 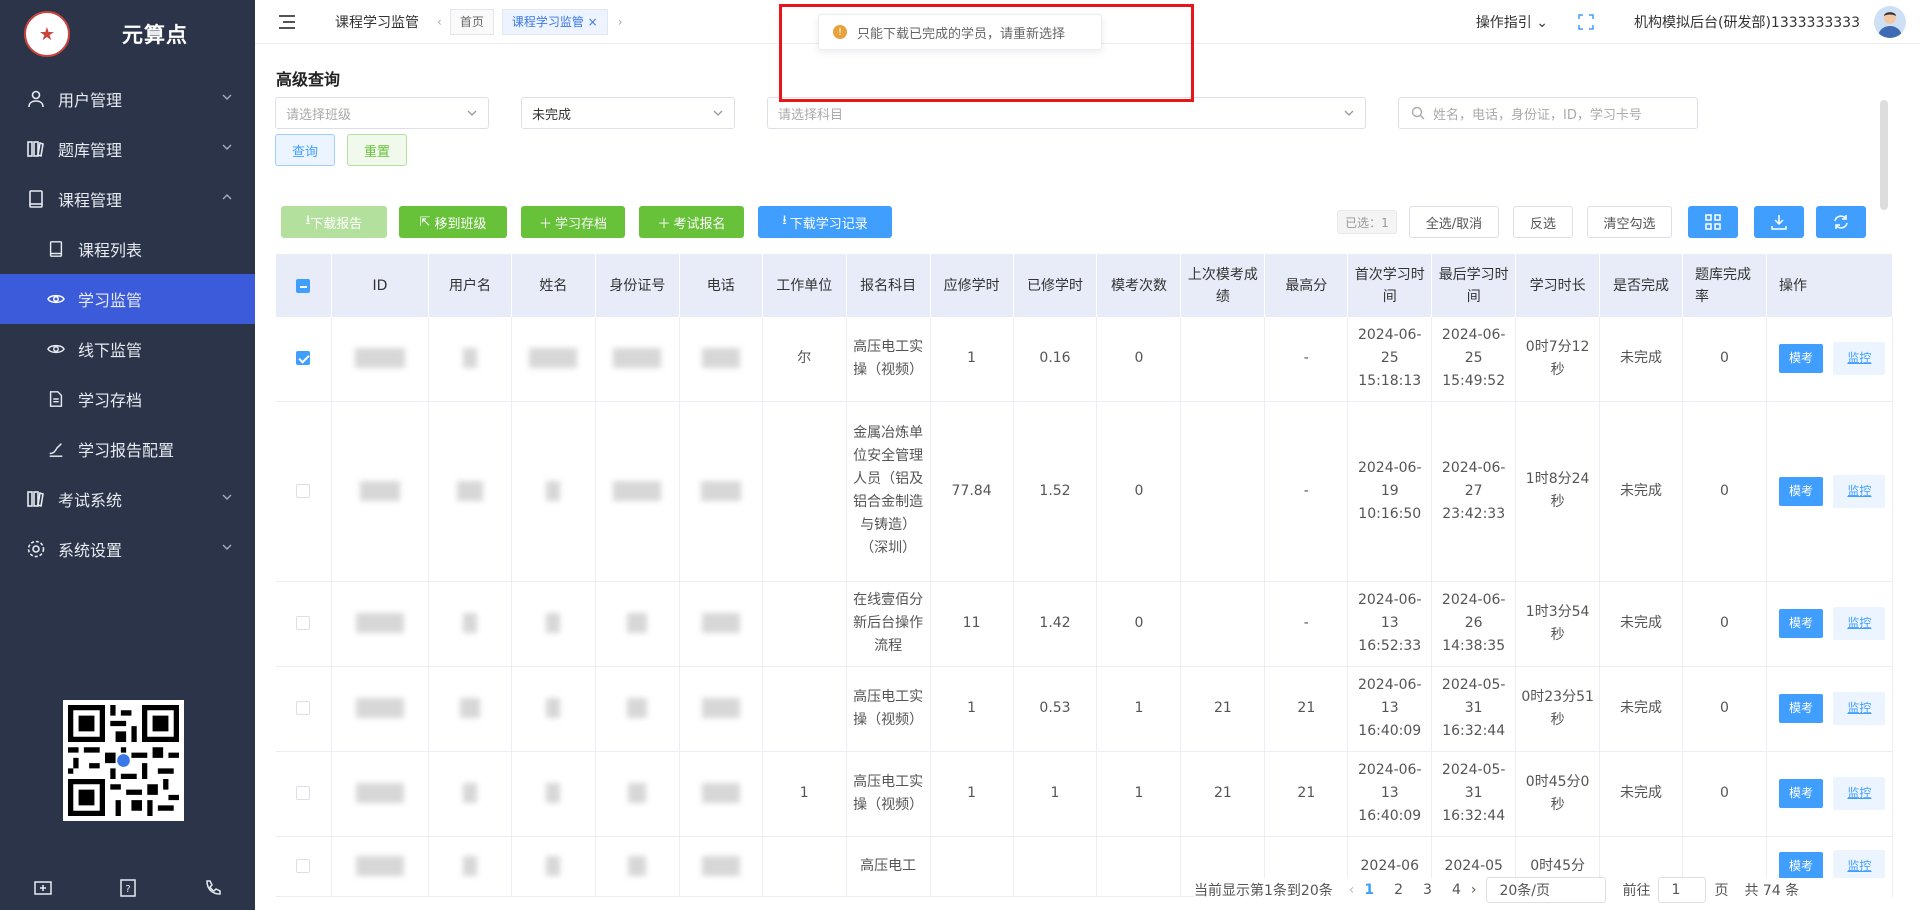 I want to click on sidebar-item-course-management: 课程管理, so click(x=127, y=199).